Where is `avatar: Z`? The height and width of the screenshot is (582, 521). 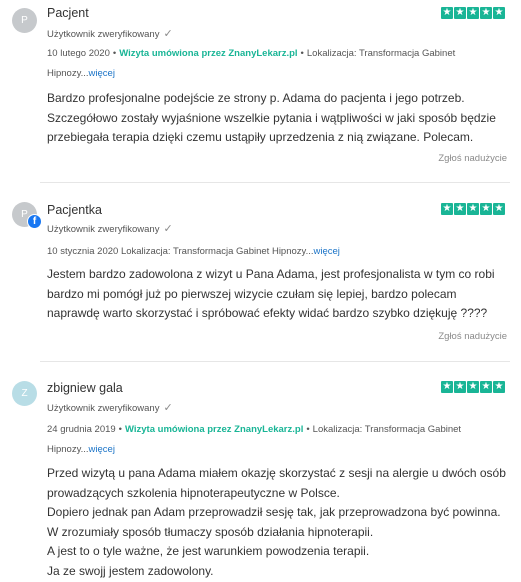 avatar: Z is located at coordinates (24, 393).